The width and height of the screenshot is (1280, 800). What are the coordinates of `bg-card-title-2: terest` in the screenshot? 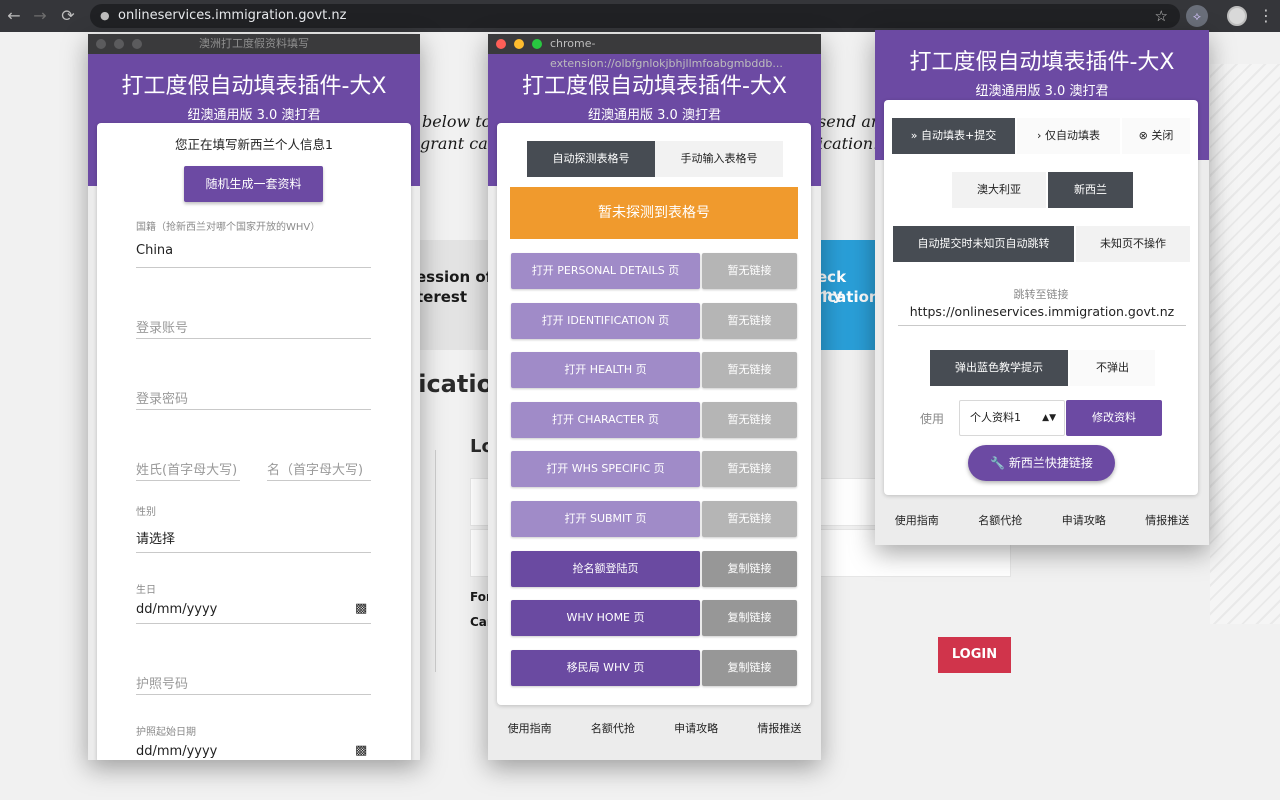 It's located at (442, 297).